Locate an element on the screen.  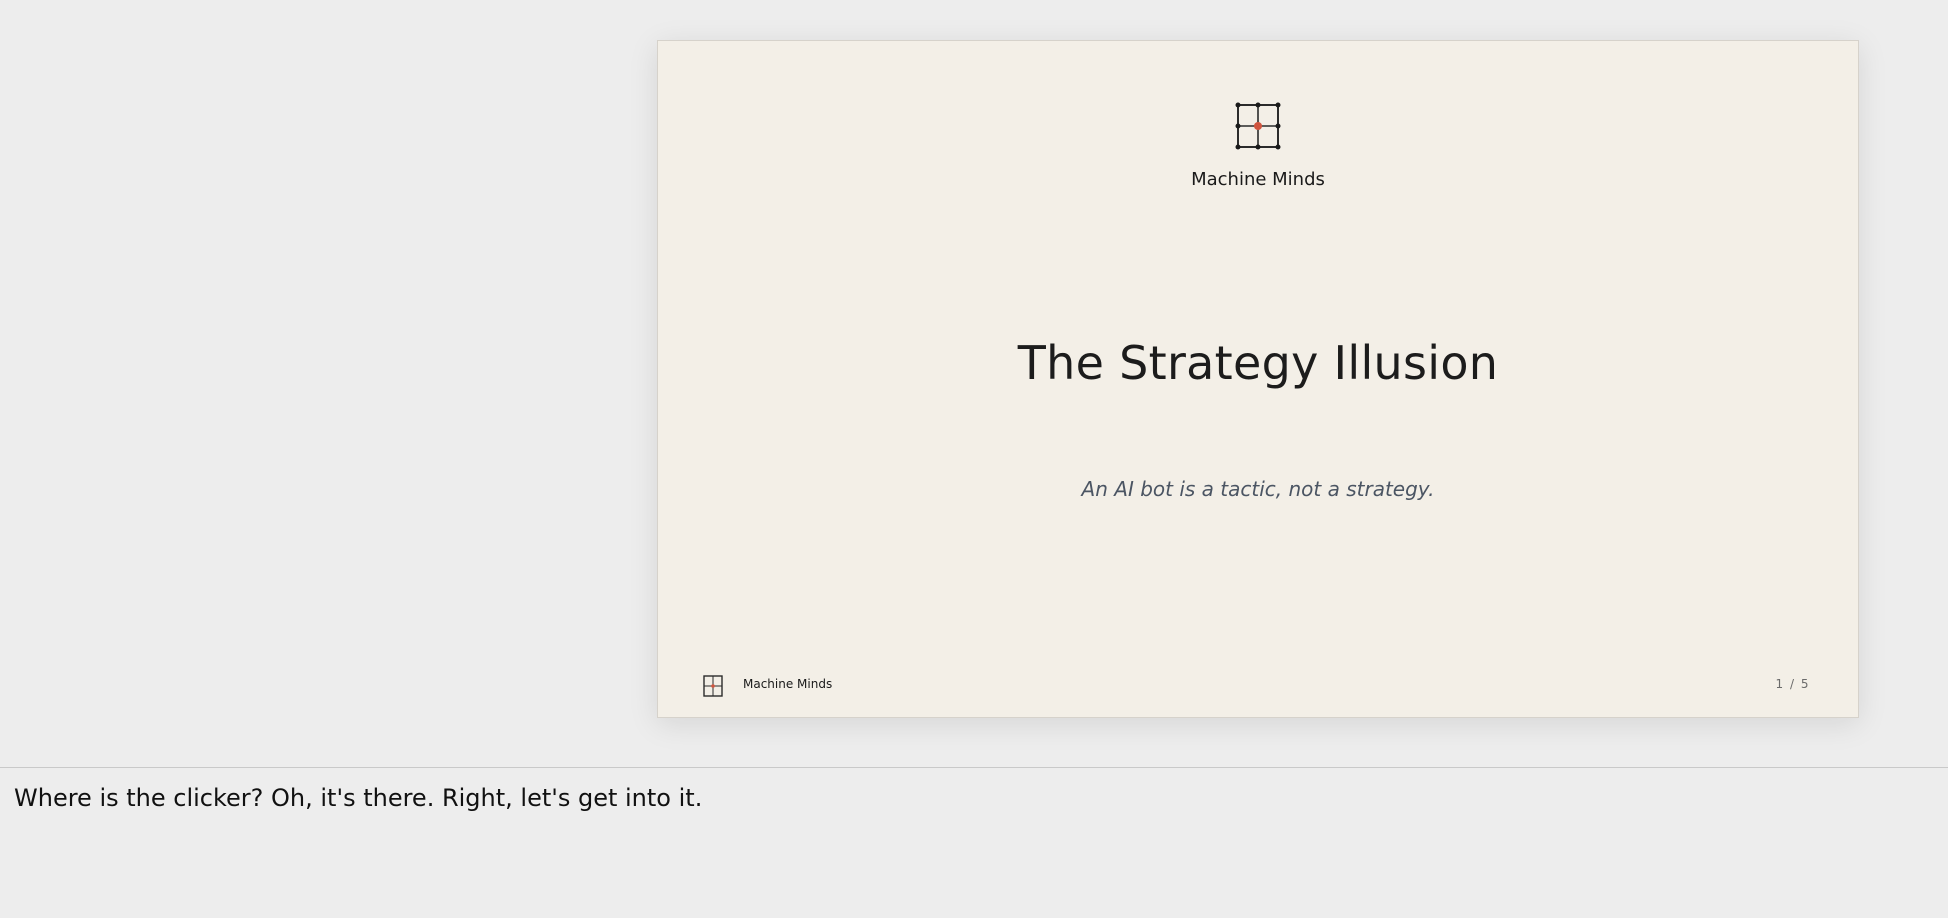
grid-logo-icon is located at coordinates (1258, 126).